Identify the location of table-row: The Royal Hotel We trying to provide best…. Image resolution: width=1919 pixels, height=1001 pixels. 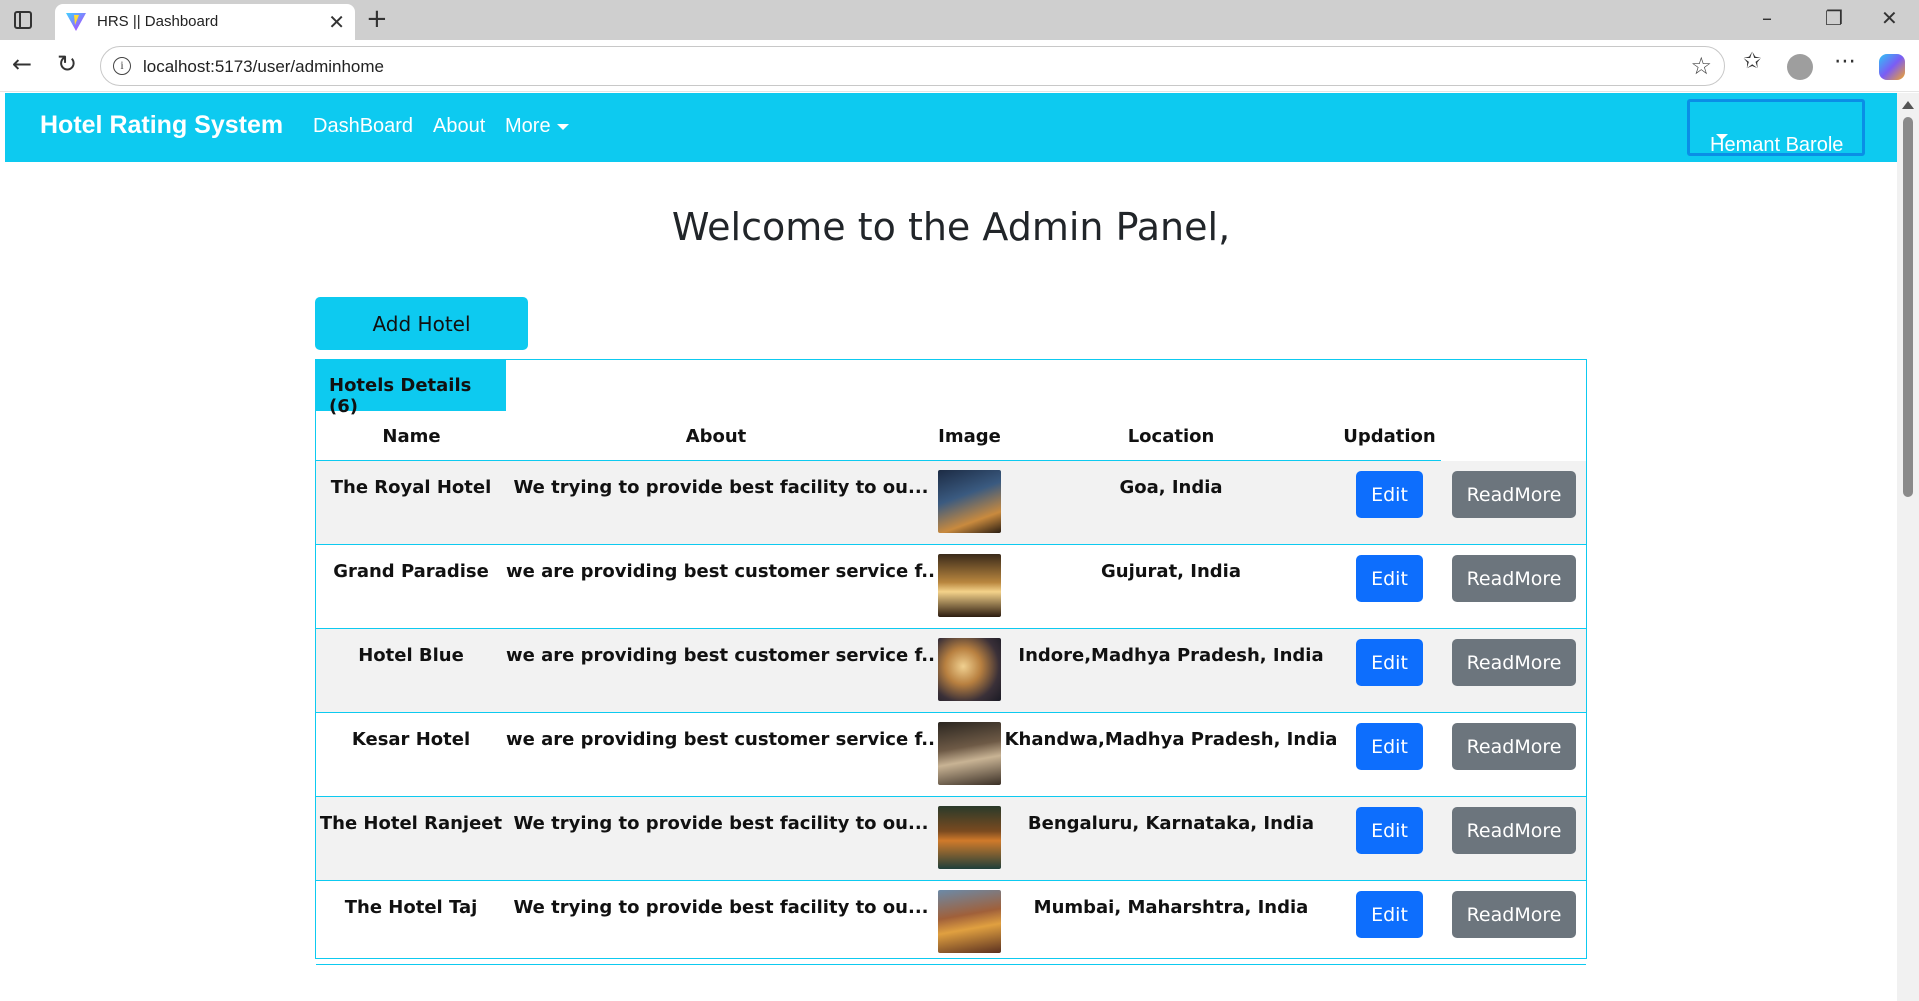
(951, 503).